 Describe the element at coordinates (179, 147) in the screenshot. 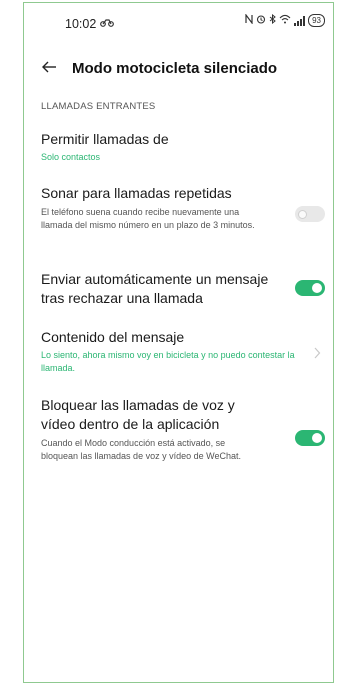

I see `allow-calls-from-row: Permitir llamadas de Solo contactos` at that location.